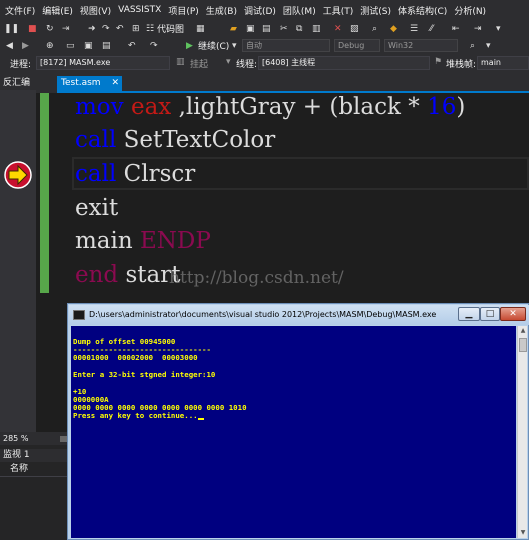 This screenshot has width=529, height=540. Describe the element at coordinates (9, 45) in the screenshot. I see `back-icon: ◀` at that location.